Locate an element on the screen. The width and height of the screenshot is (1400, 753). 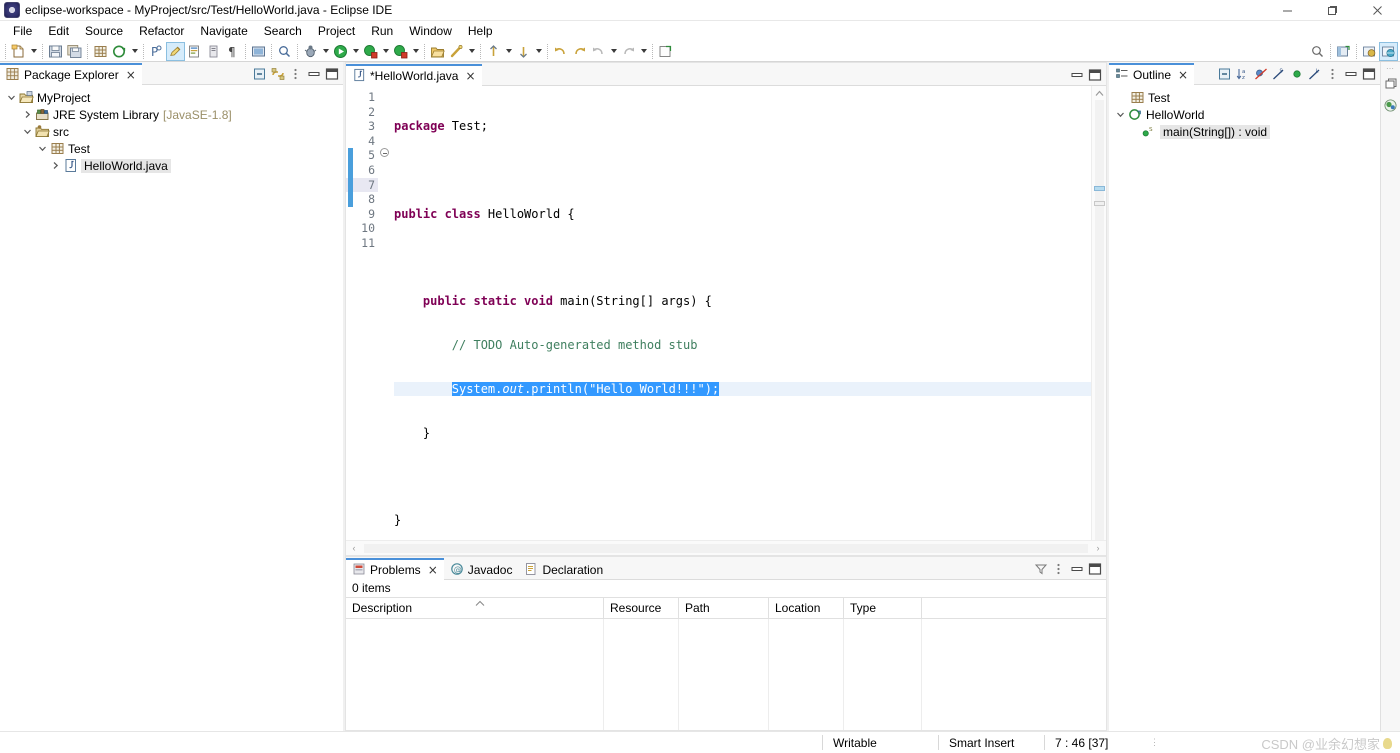
column-header-description: Description is located at coordinates (475, 608).